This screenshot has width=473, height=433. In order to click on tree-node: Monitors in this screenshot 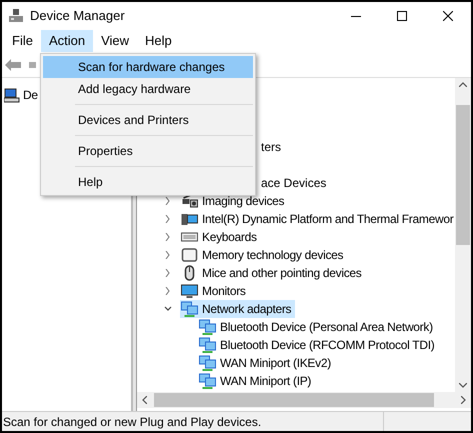, I will do `click(215, 291)`.